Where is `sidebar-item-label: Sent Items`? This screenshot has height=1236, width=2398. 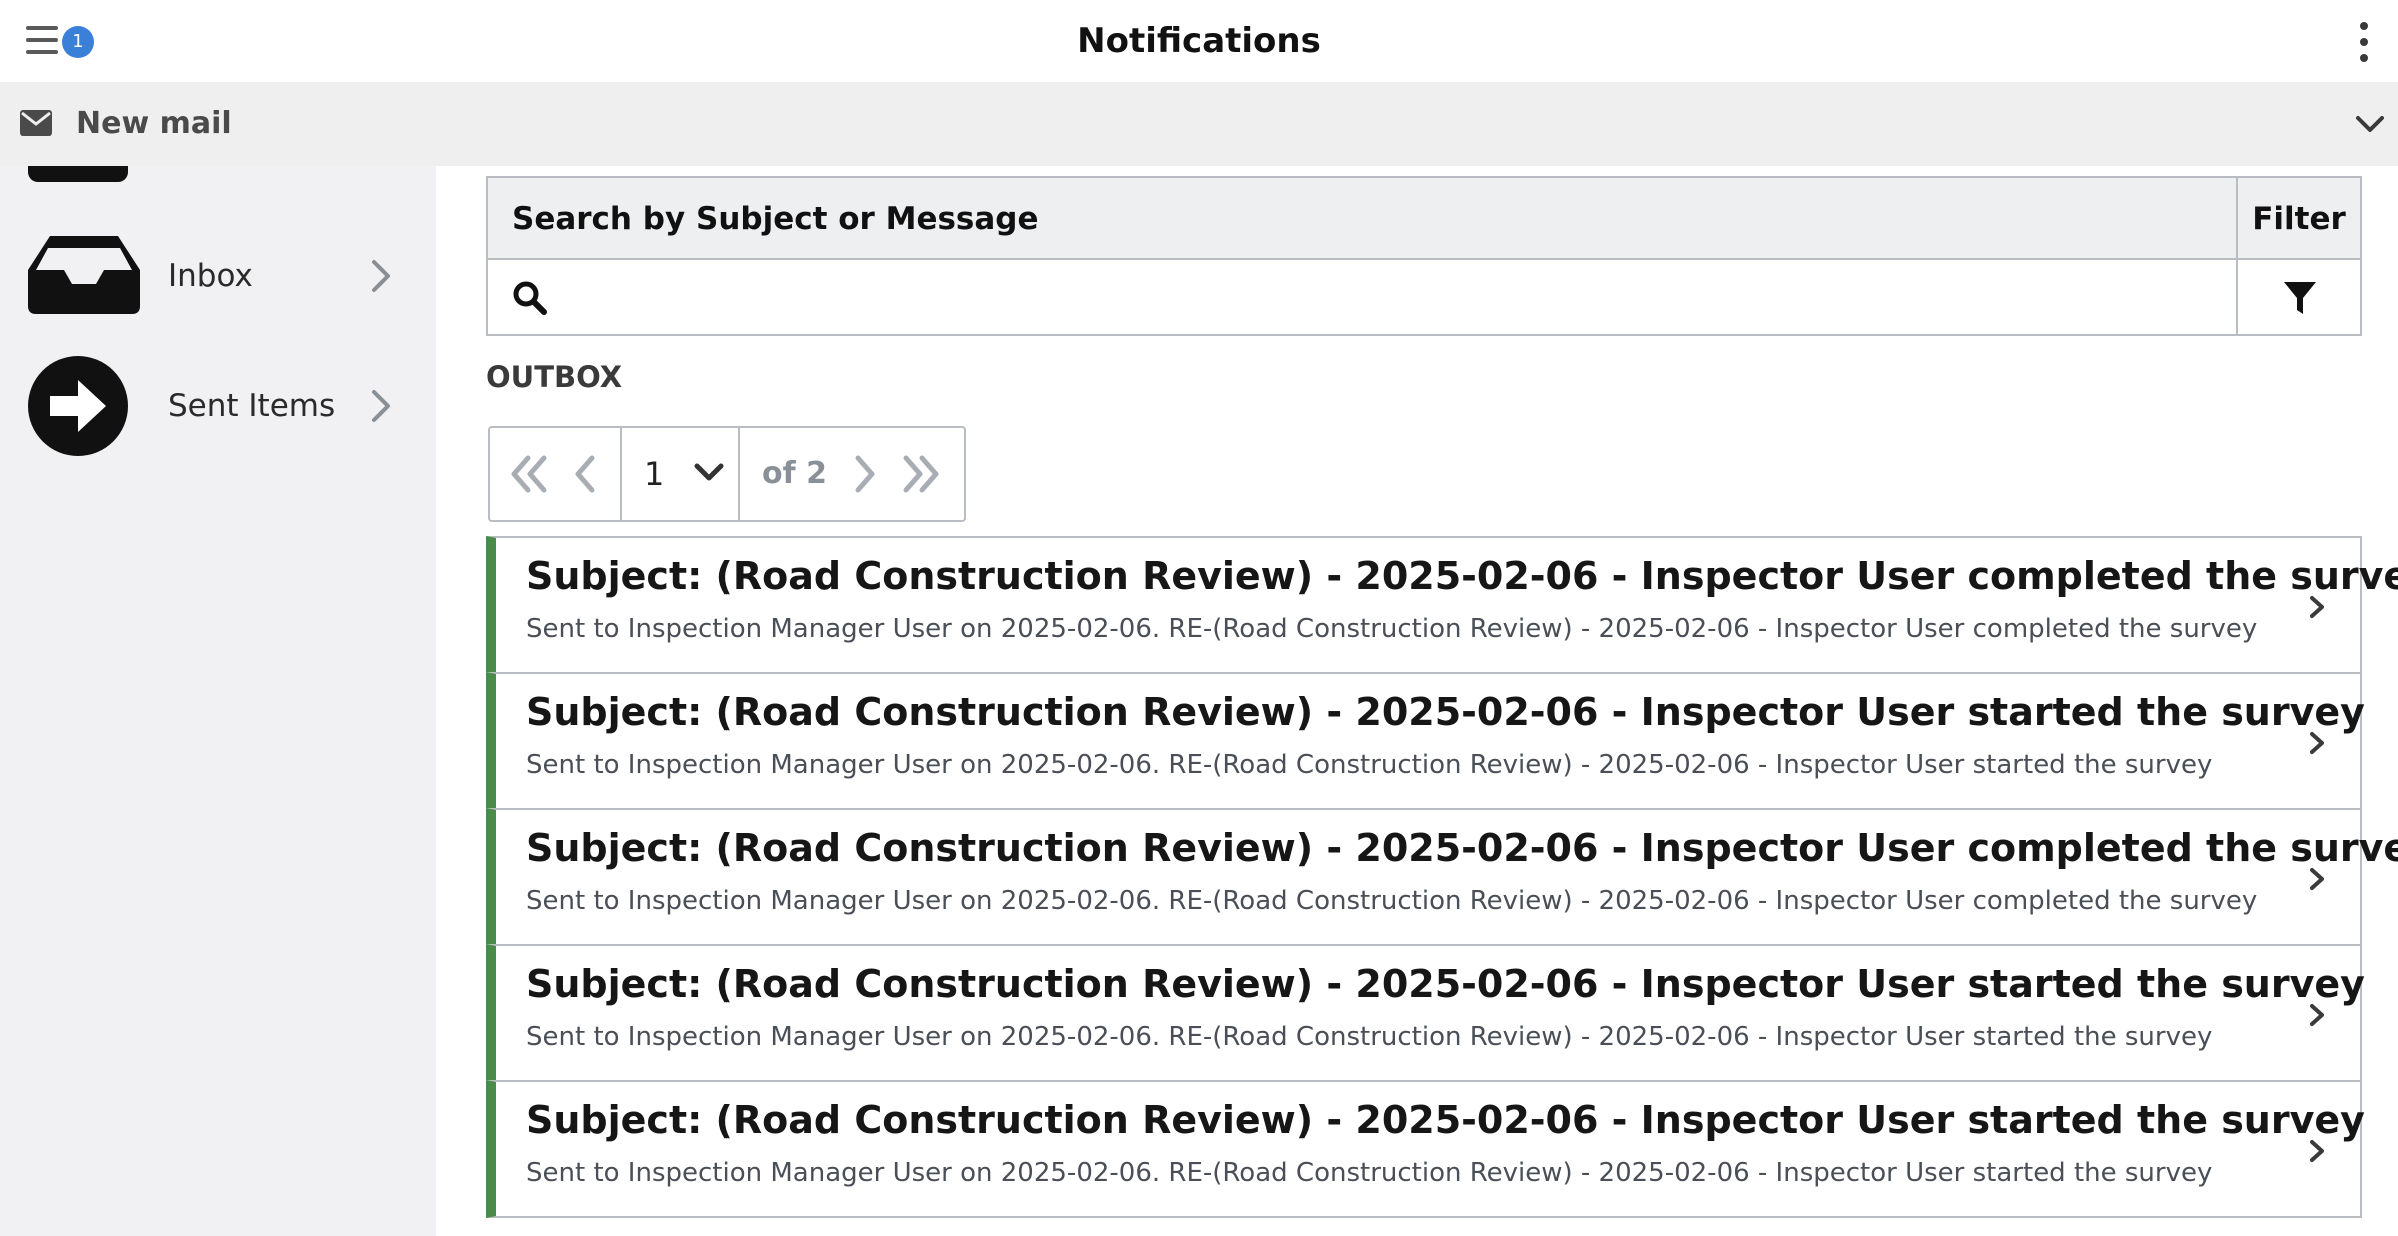
sidebar-item-label: Sent Items is located at coordinates (252, 406).